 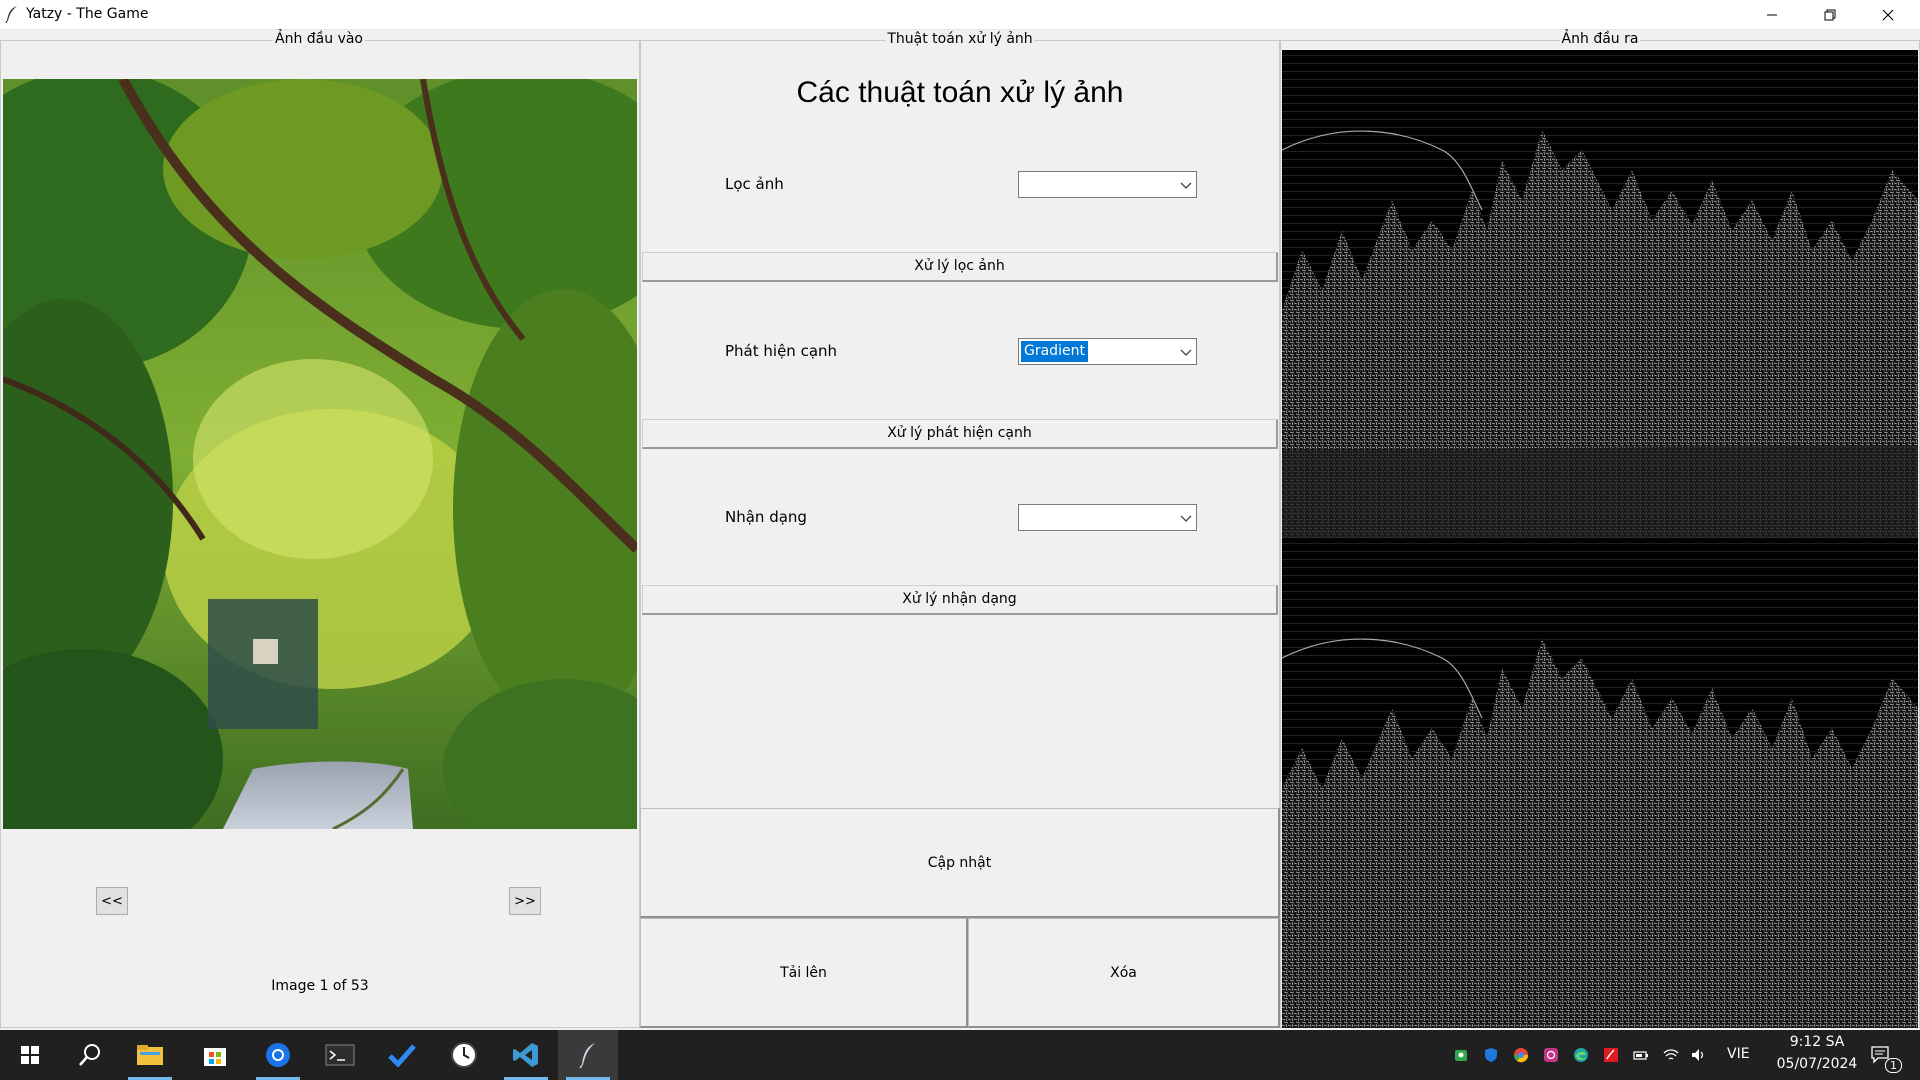 I want to click on notification-badge: 1, so click(x=1893, y=1065).